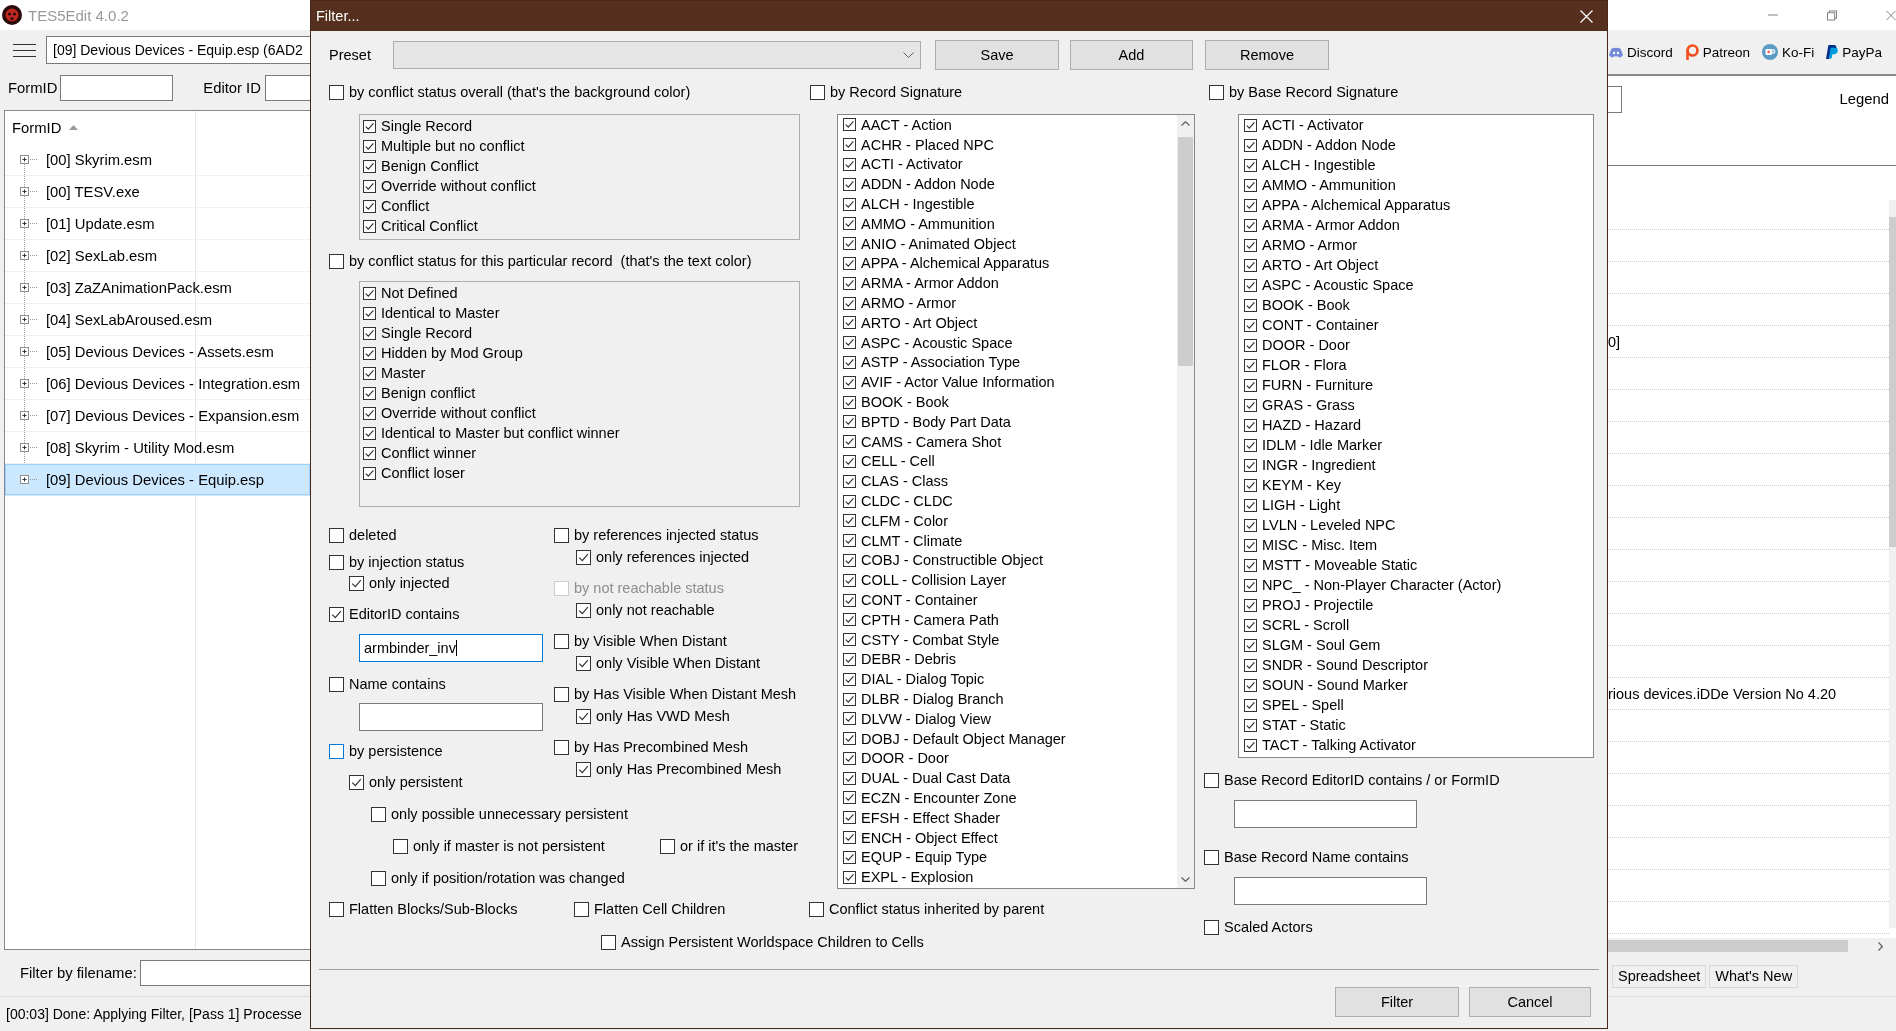 The width and height of the screenshot is (1896, 1031). What do you see at coordinates (403, 373) in the screenshot?
I see `list-item: Master` at bounding box center [403, 373].